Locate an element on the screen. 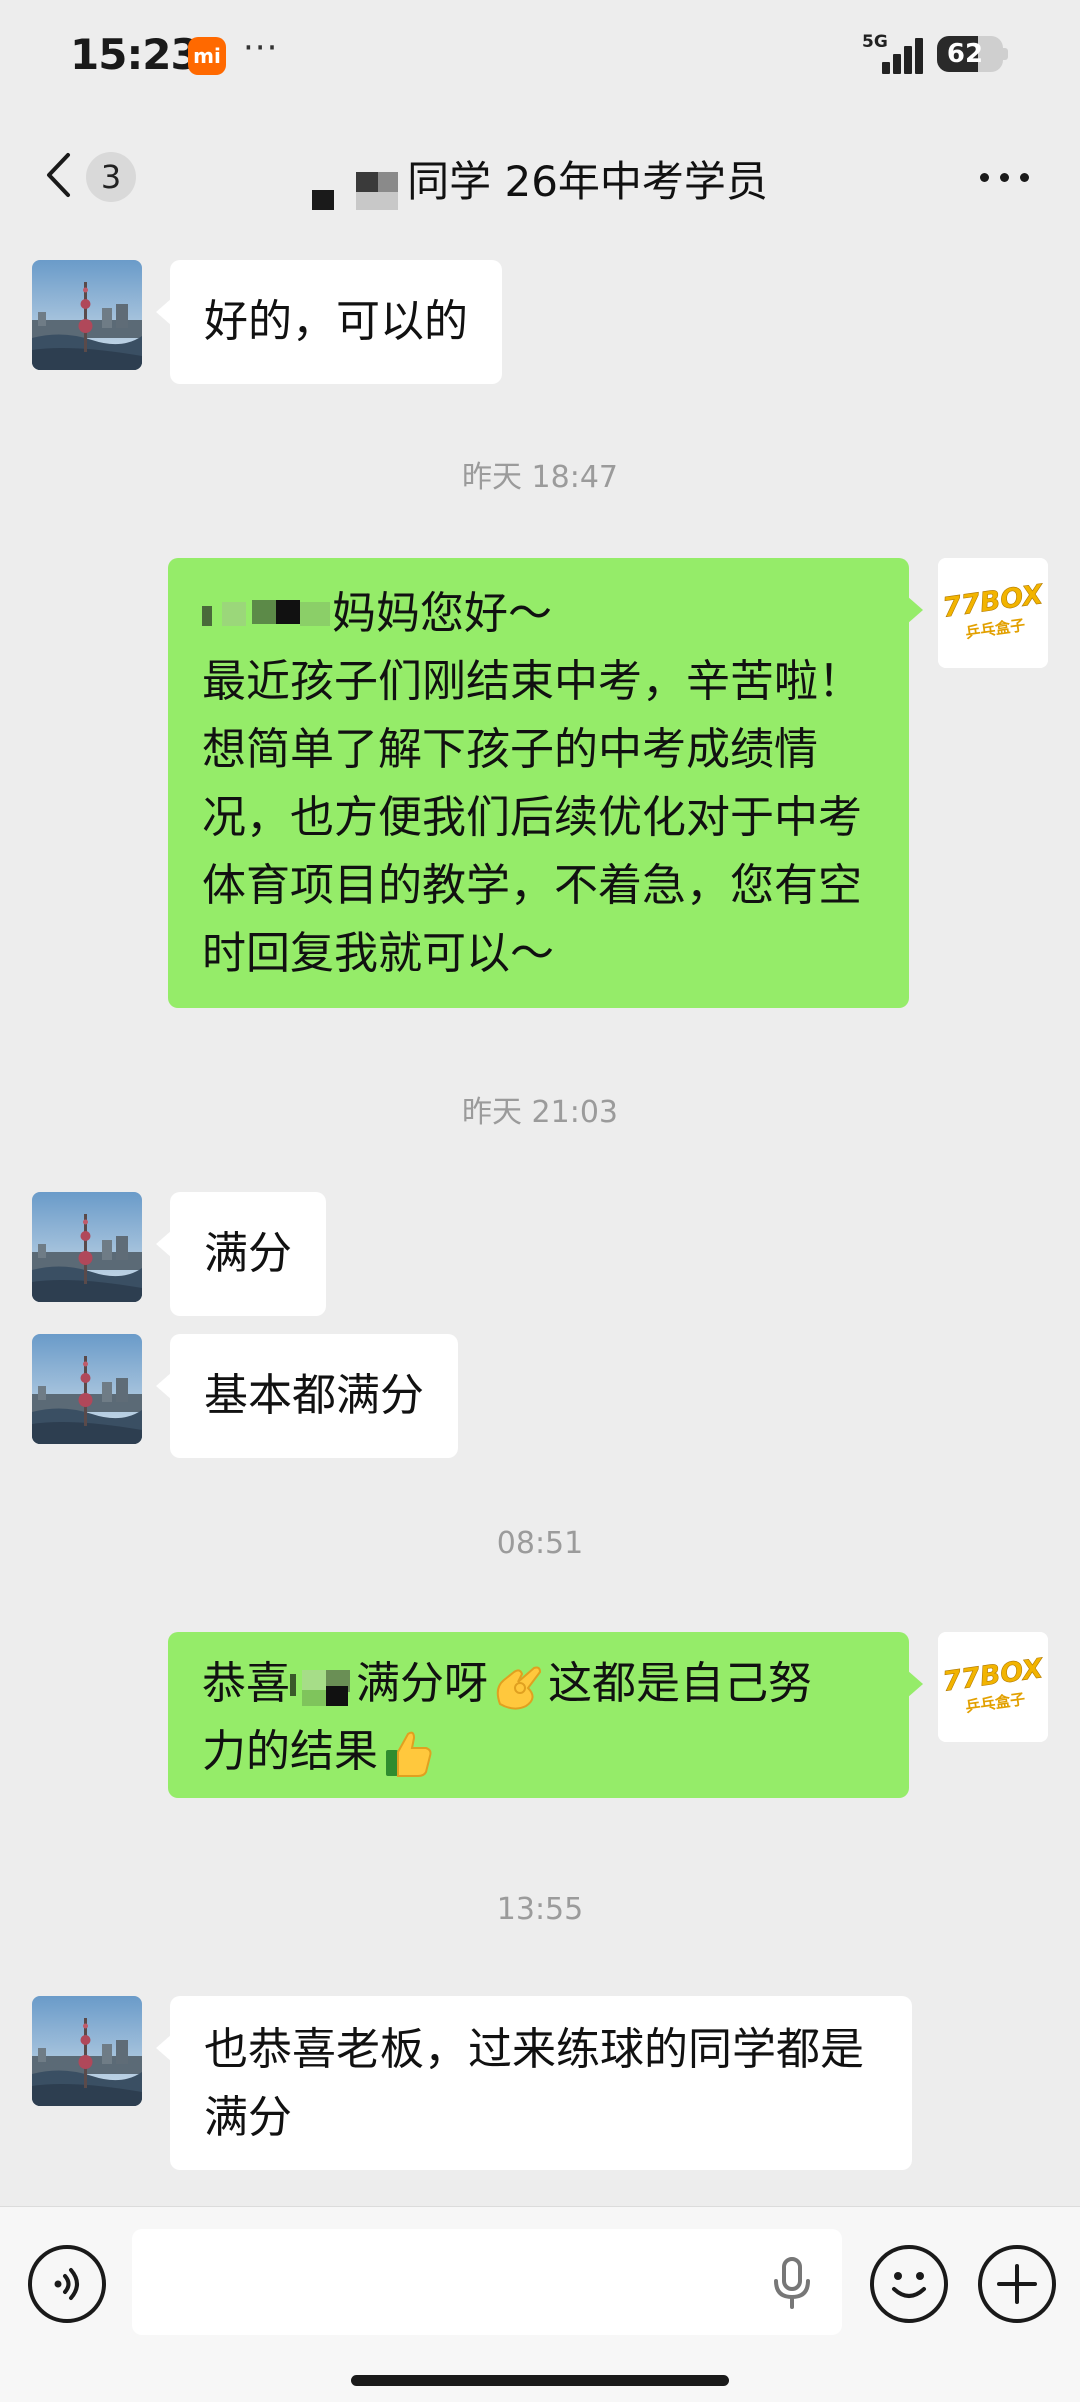  message-text: 妈妈您好～ is located at coordinates (442, 613).